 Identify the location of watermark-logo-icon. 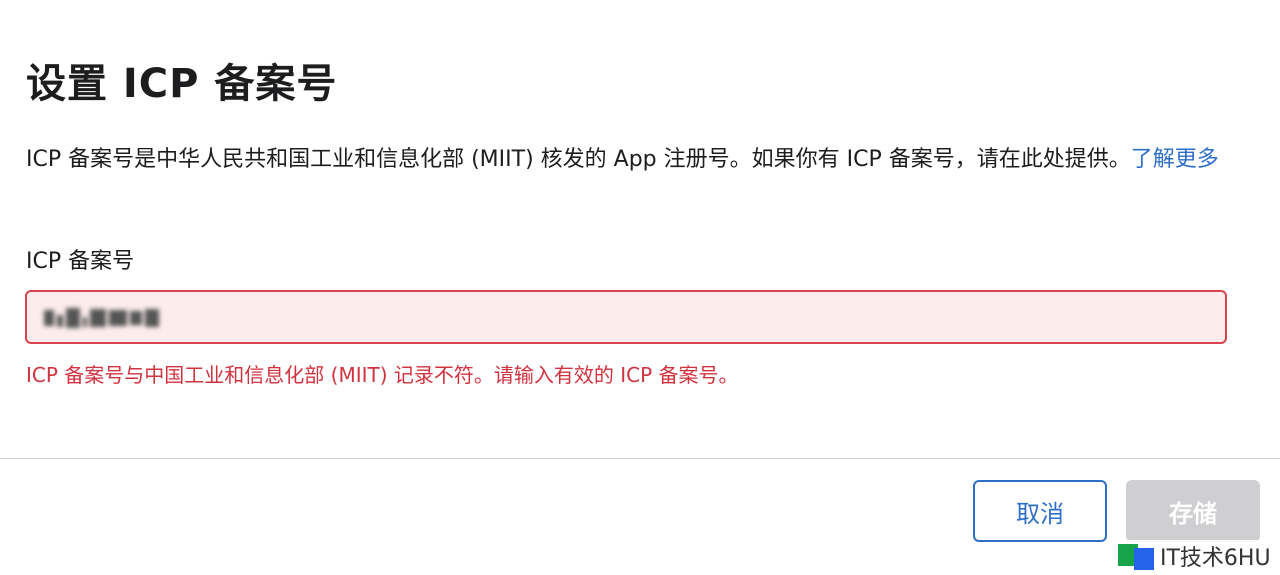
(1136, 556).